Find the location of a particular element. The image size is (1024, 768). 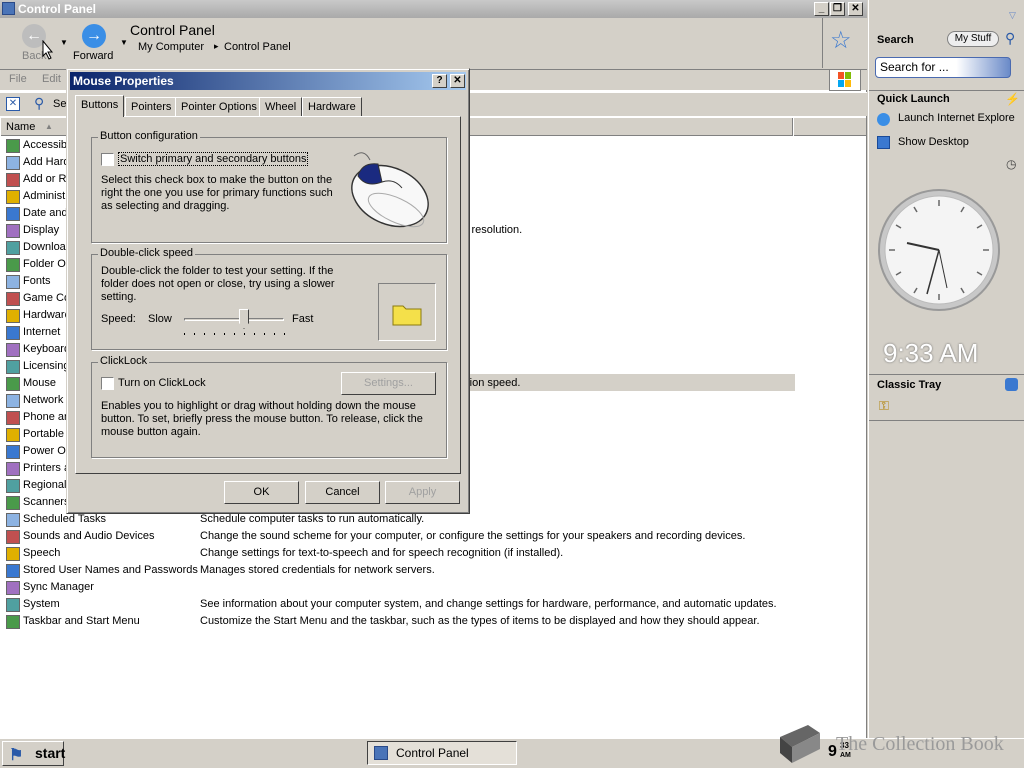

lightning-icon: ⚡ is located at coordinates (1012, 99).